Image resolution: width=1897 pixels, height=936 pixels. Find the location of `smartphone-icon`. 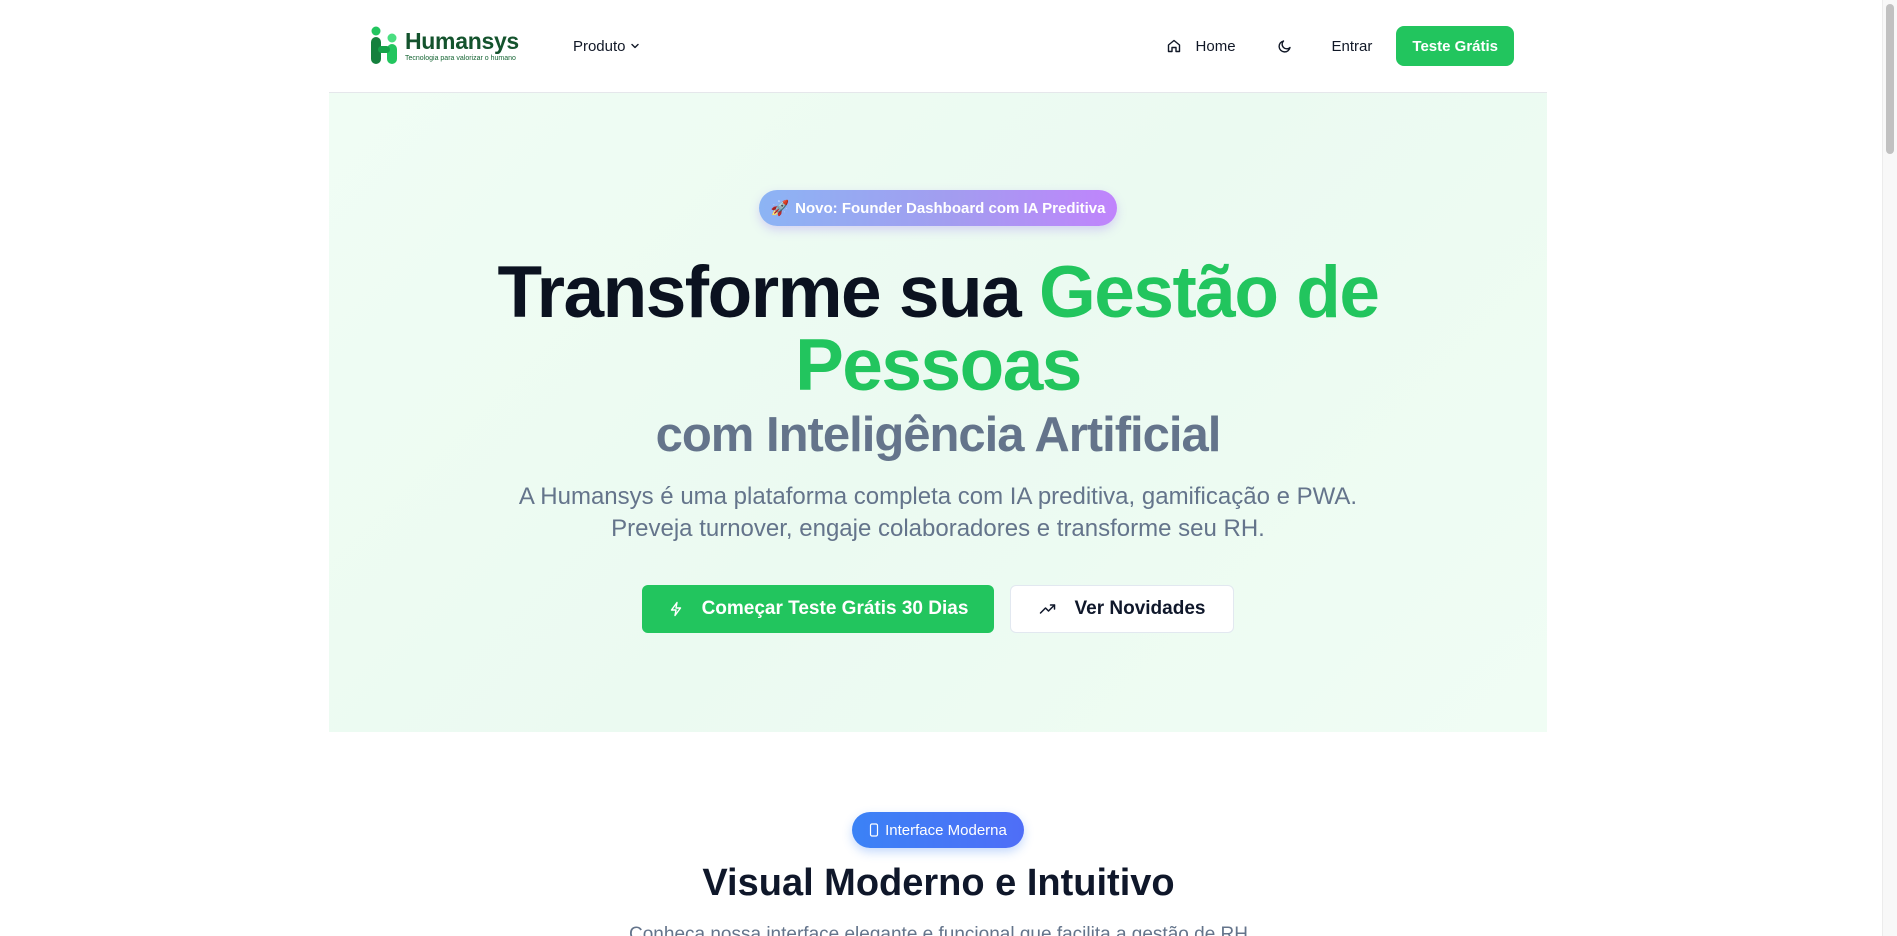

smartphone-icon is located at coordinates (874, 830).